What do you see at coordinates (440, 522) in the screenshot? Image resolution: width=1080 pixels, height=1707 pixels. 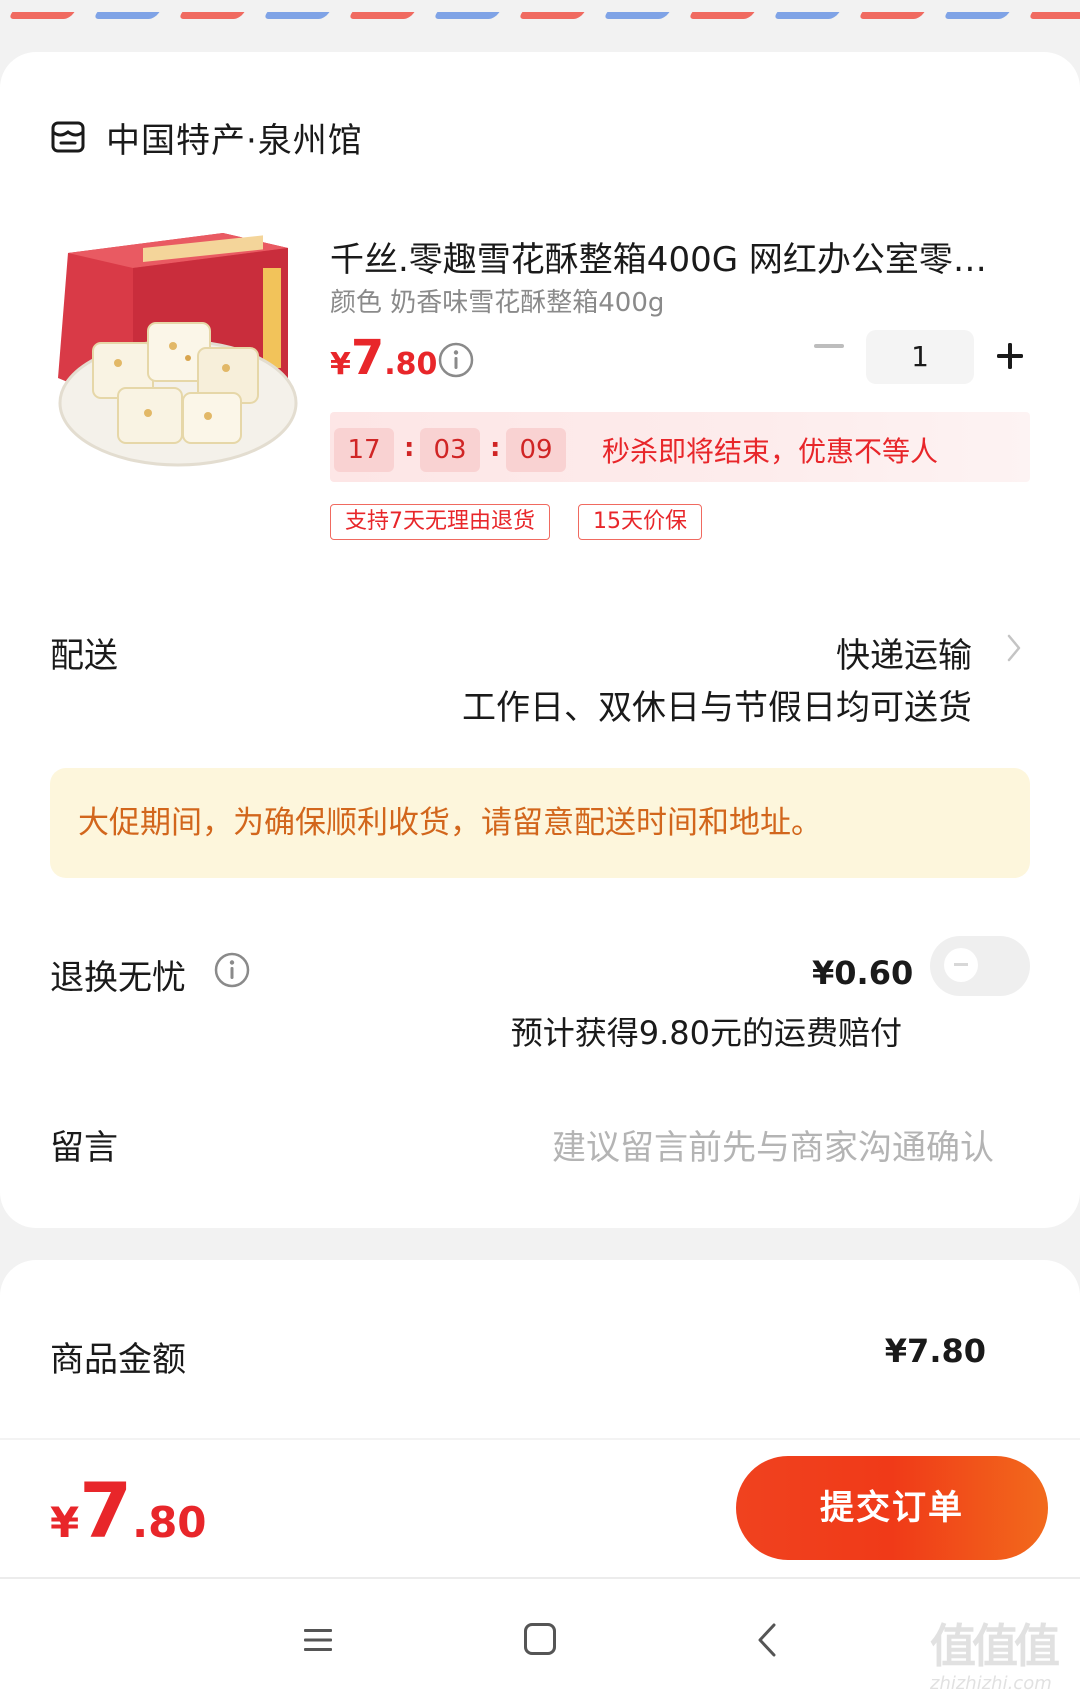 I see `return-policy-tag: 支持7天无理由退货` at bounding box center [440, 522].